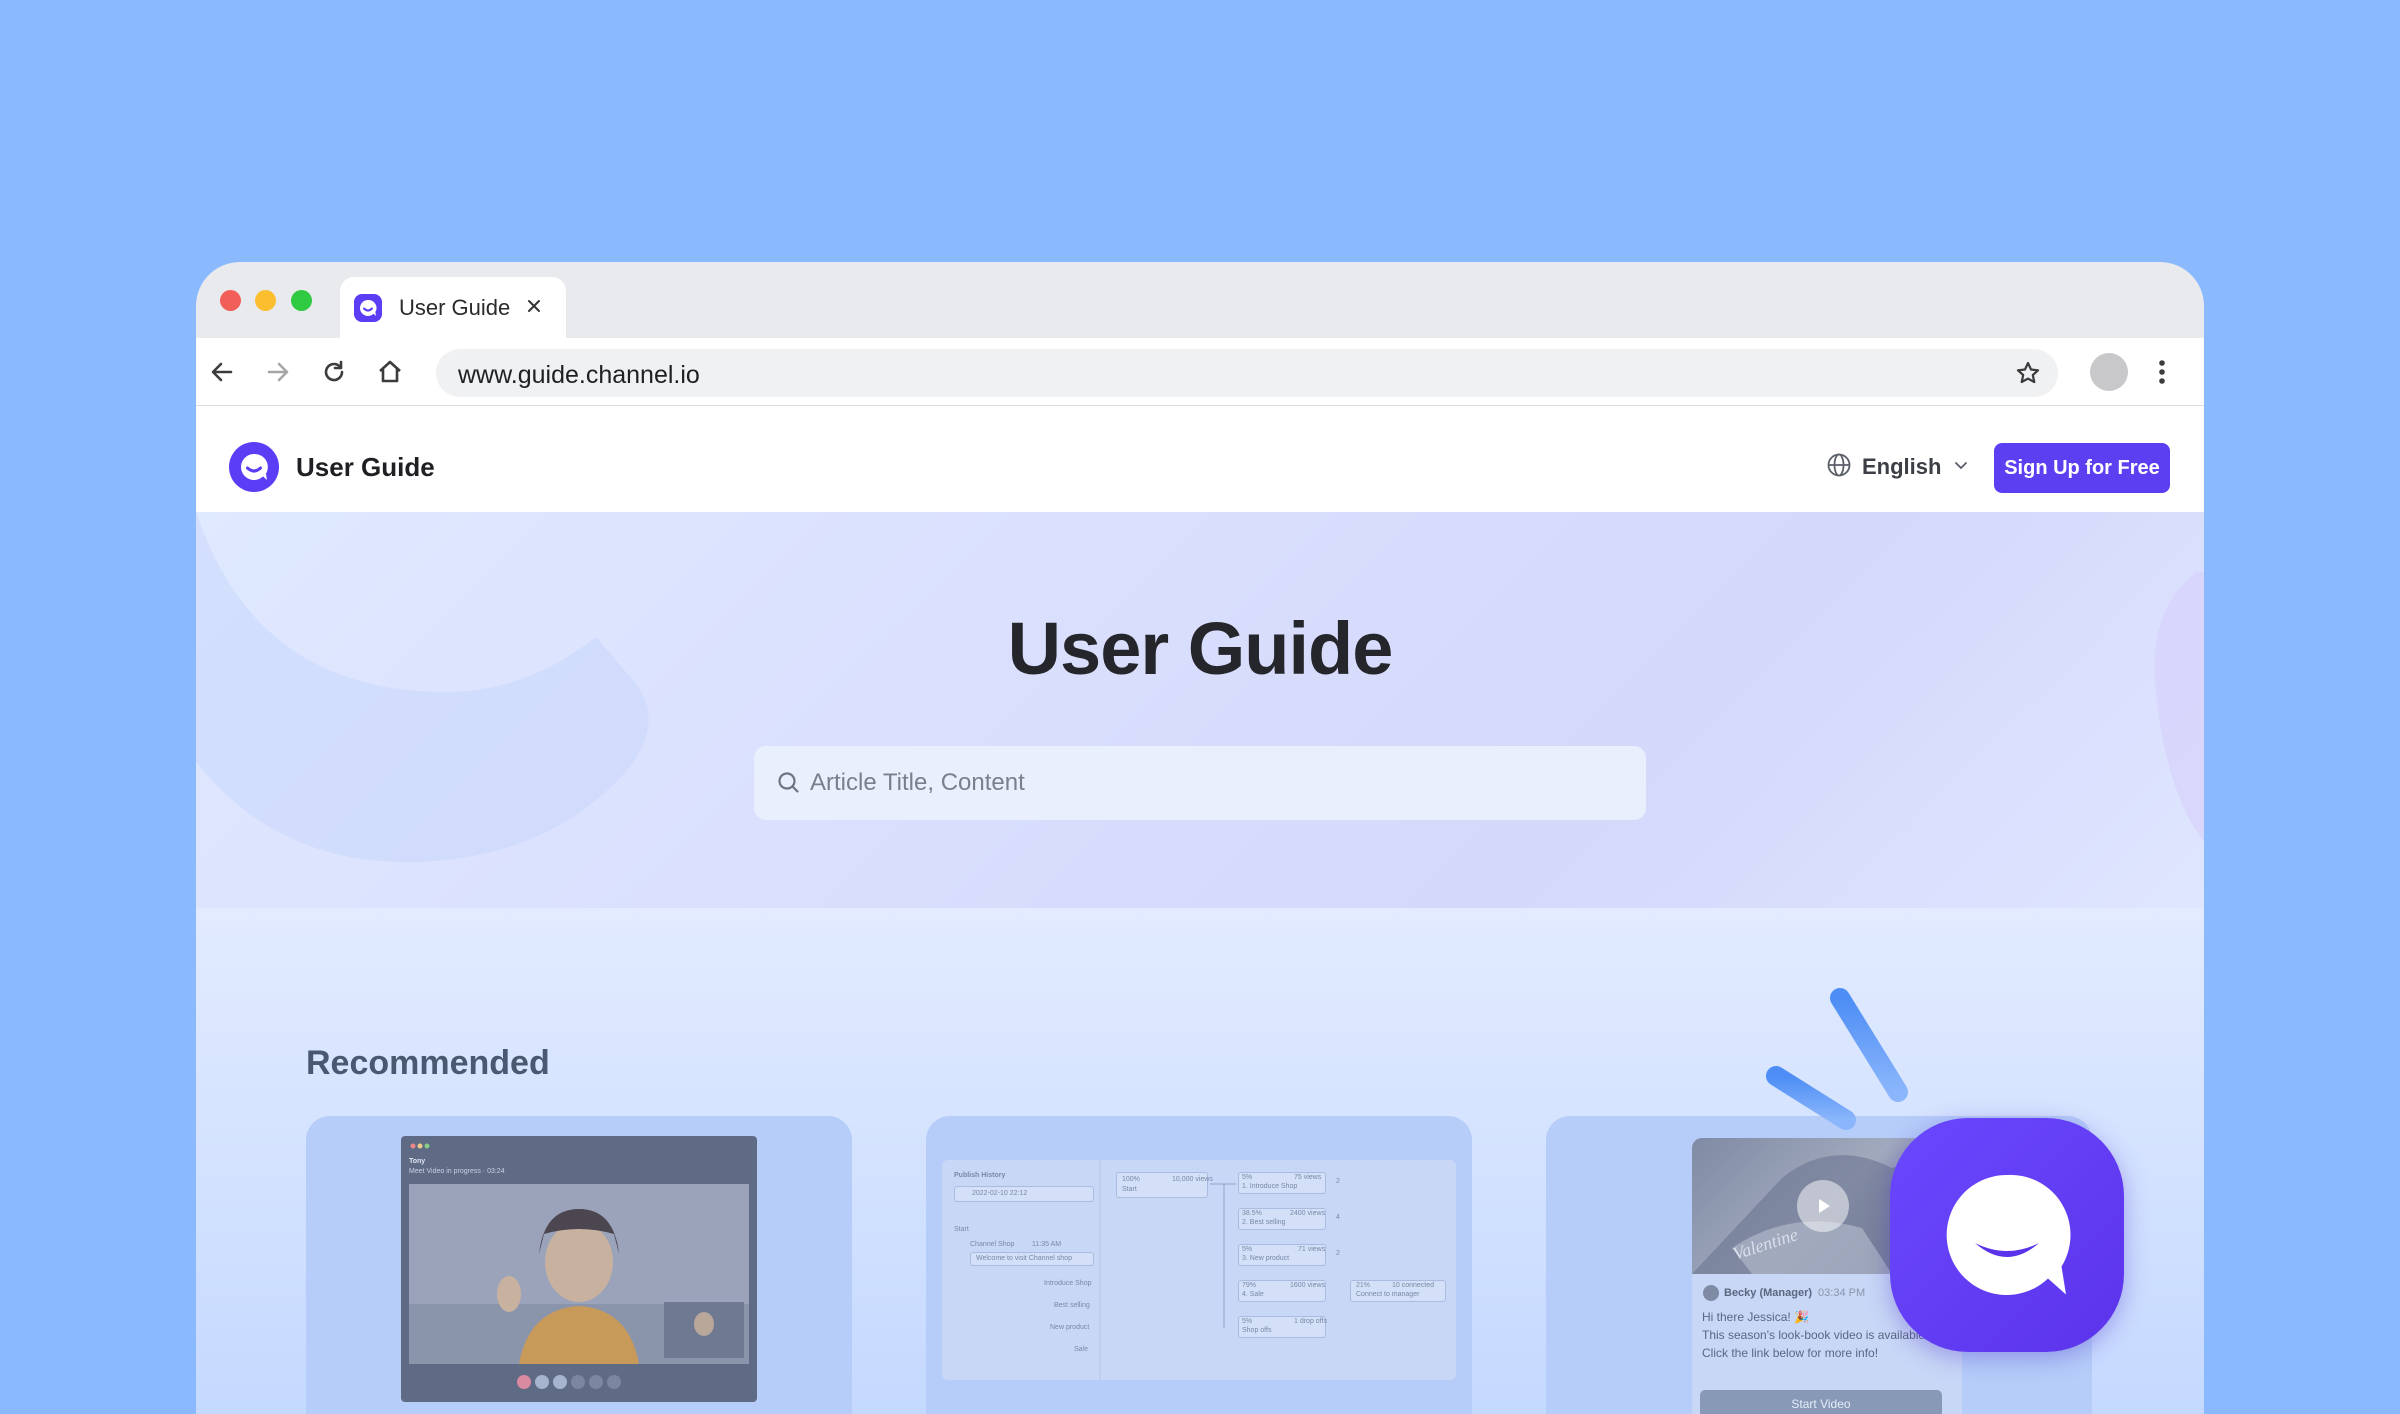  Describe the element at coordinates (334, 372) in the screenshot. I see `reload-icon` at that location.